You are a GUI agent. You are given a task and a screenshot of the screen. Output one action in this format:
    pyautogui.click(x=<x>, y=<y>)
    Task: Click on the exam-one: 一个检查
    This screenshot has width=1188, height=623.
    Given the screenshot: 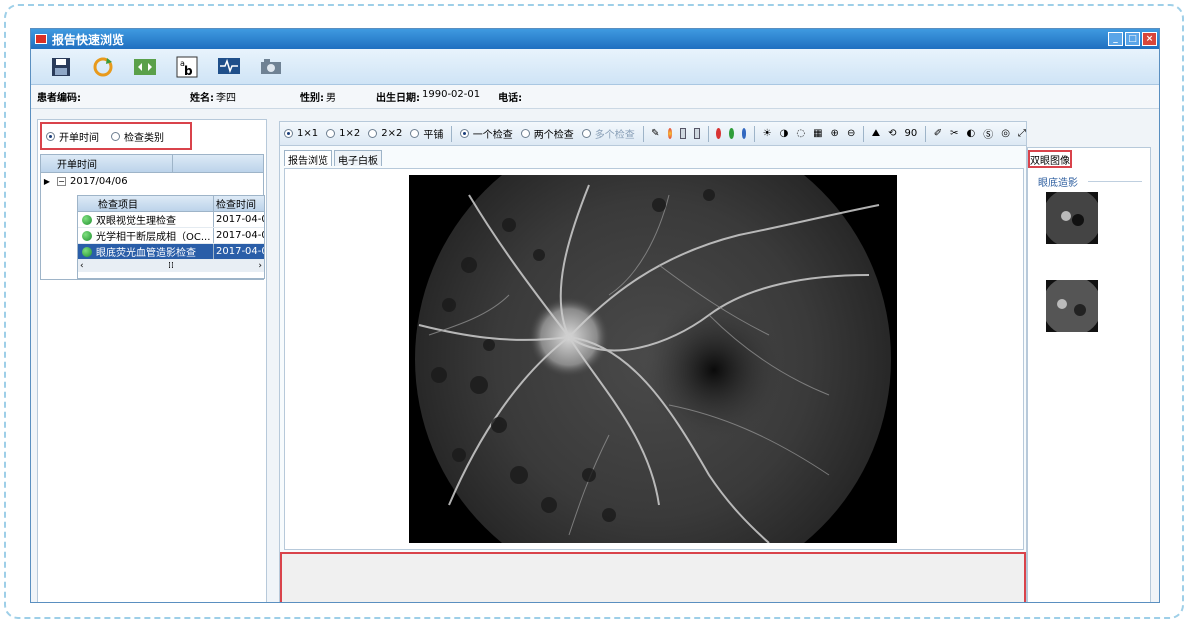 What is the action you would take?
    pyautogui.click(x=486, y=133)
    